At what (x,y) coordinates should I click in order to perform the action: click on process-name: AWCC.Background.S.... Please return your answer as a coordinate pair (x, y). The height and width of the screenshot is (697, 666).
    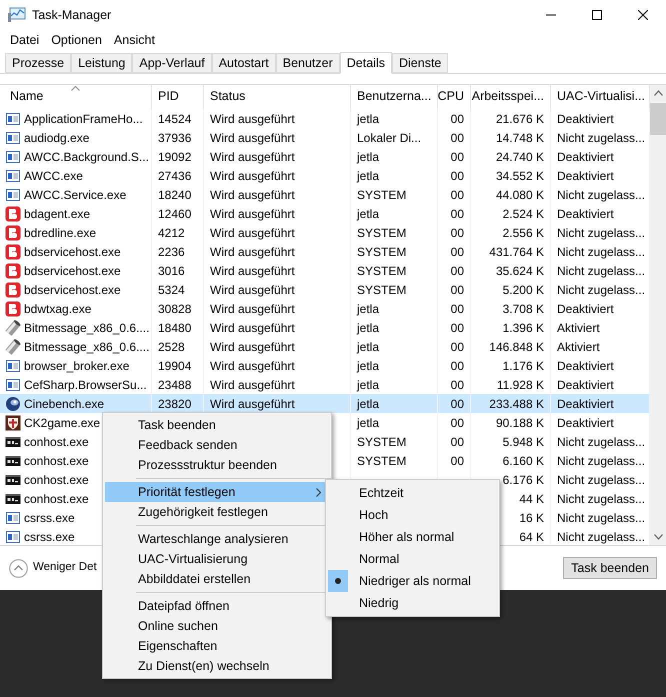
    Looking at the image, I should click on (86, 157).